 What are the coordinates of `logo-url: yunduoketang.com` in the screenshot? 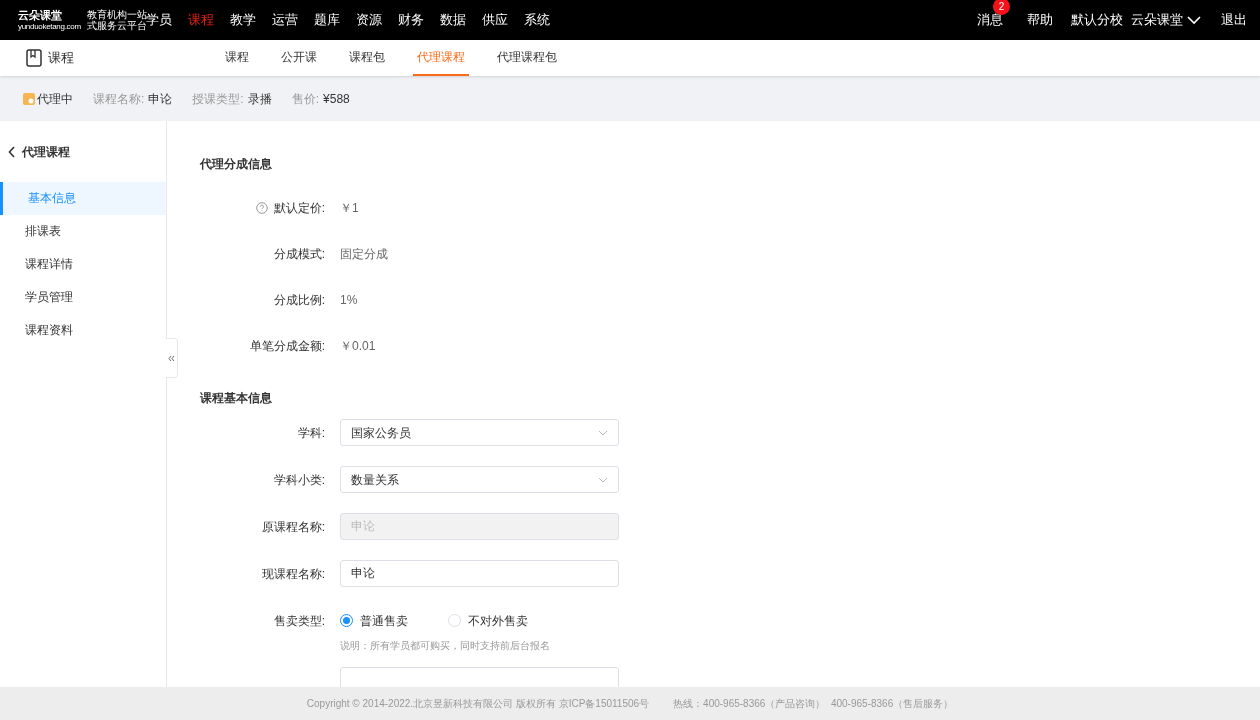 It's located at (49, 26).